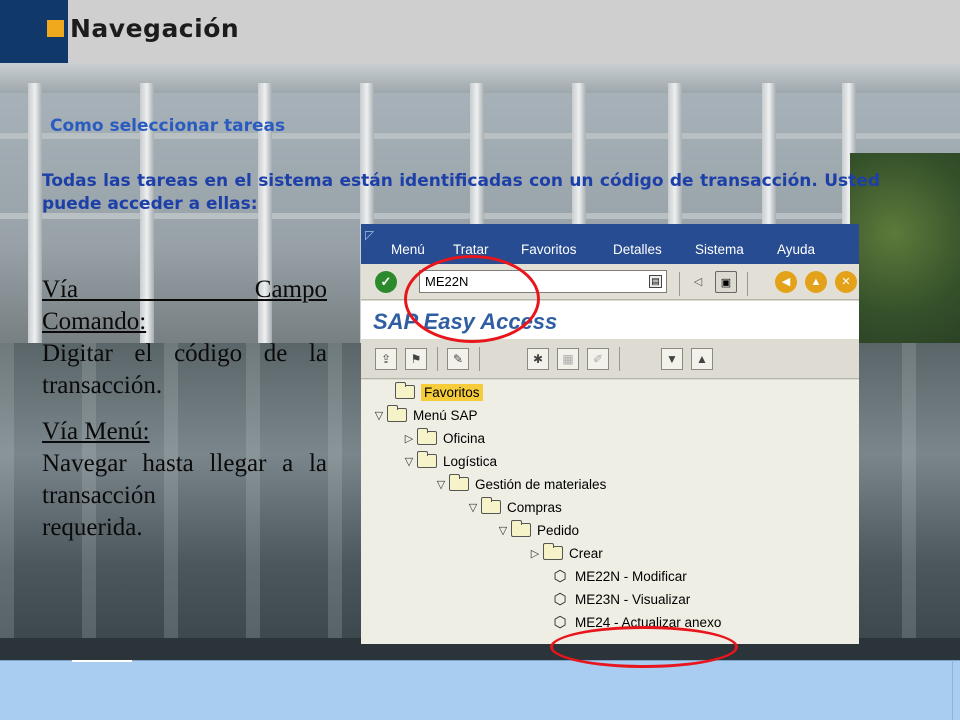  What do you see at coordinates (372, 235) in the screenshot?
I see `window-menu-icon: ◸` at bounding box center [372, 235].